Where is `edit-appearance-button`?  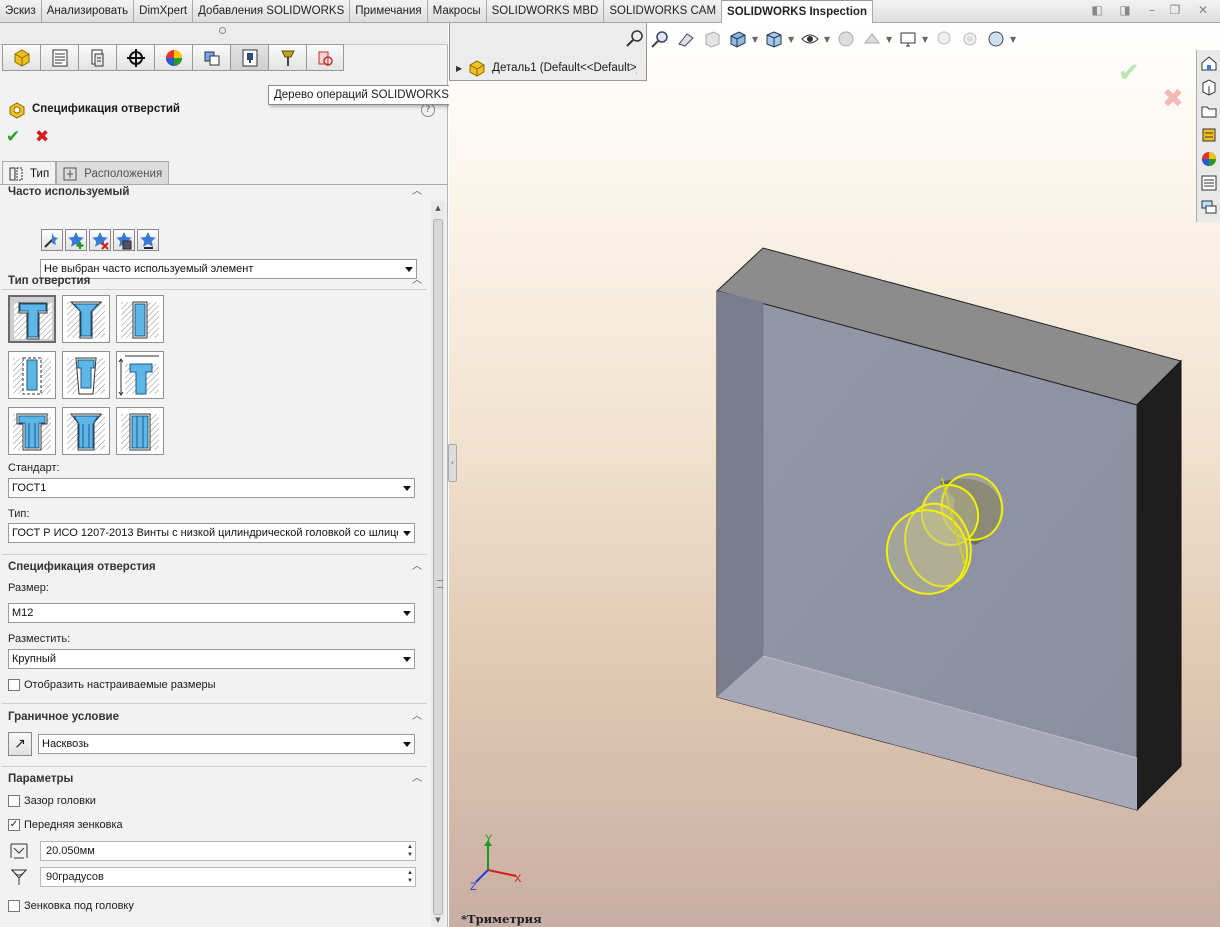
edit-appearance-button is located at coordinates (846, 39).